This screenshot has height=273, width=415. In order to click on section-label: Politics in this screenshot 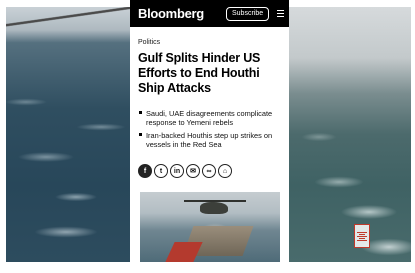, I will do `click(213, 42)`.